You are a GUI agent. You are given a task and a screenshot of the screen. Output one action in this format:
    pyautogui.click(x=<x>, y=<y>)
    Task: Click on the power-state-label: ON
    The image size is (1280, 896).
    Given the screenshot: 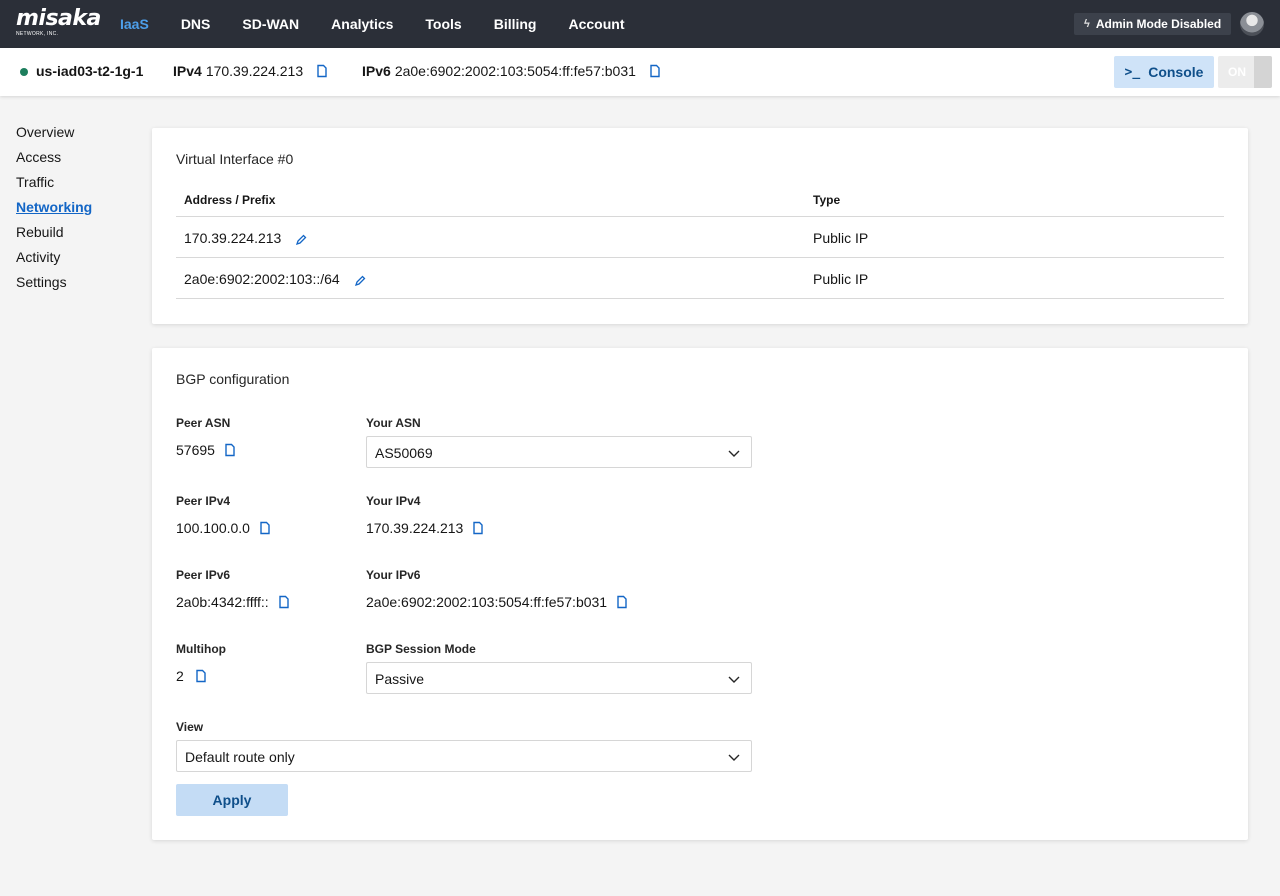 What is the action you would take?
    pyautogui.click(x=1237, y=72)
    